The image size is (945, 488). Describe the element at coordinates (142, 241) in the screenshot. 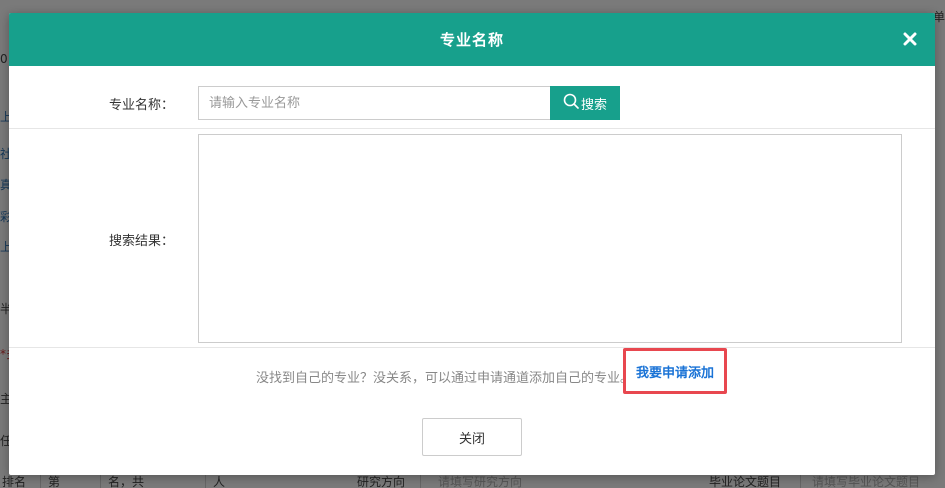

I see `search-results-label: 搜索结果：` at that location.